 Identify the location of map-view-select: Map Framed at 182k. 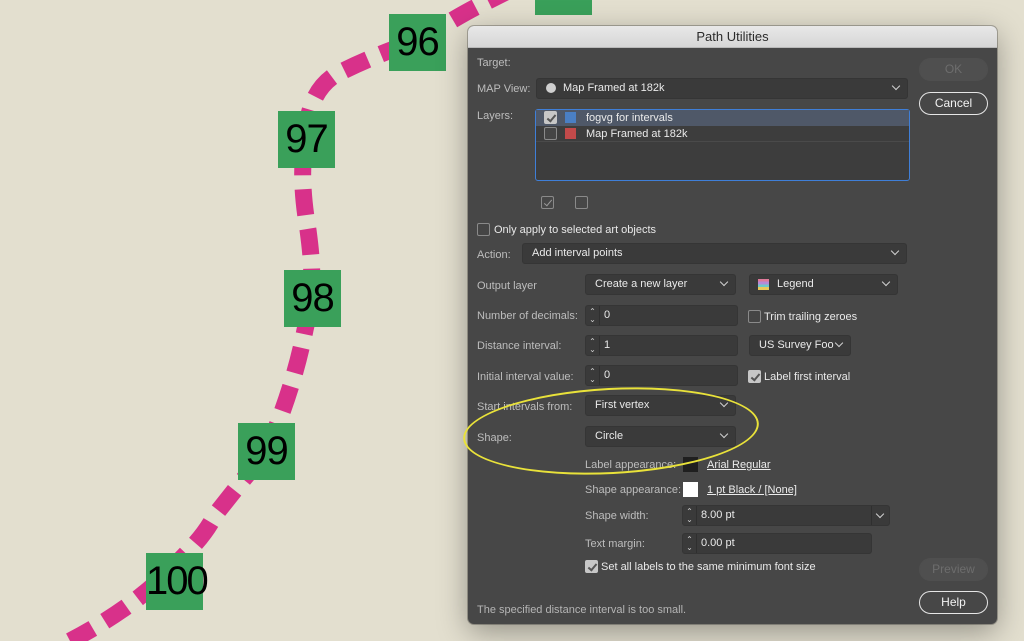
(722, 88).